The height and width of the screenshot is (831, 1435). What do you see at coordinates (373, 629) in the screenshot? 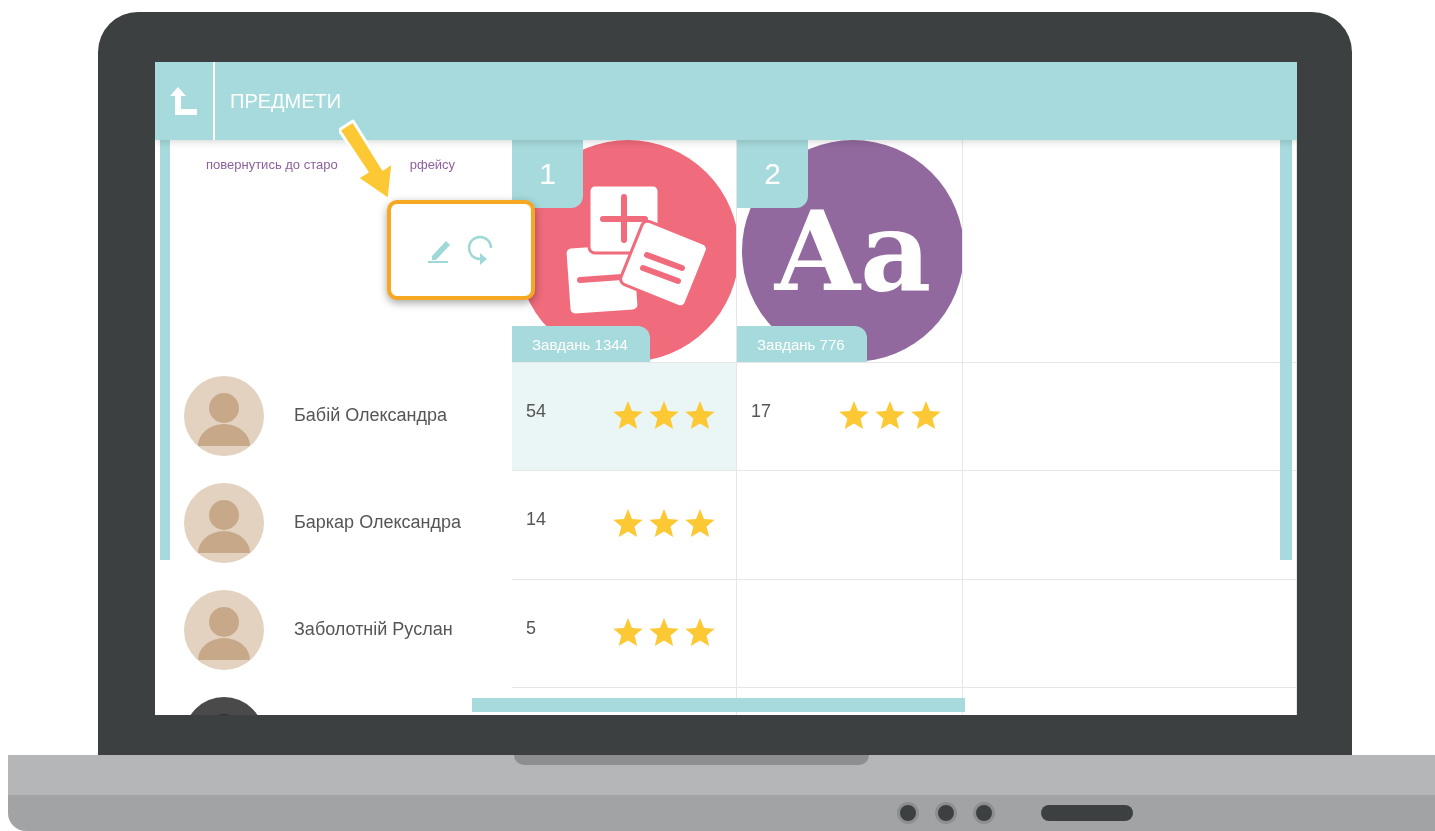
I see `student-name: Заболотній Руслан` at bounding box center [373, 629].